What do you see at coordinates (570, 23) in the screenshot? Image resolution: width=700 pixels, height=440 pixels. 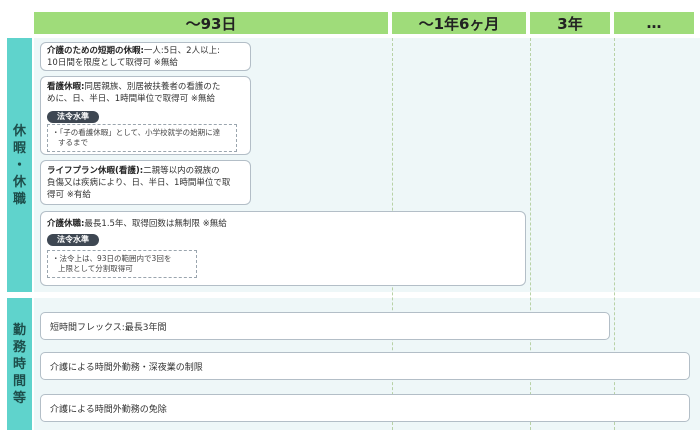 I see `header-3-years: 3年` at bounding box center [570, 23].